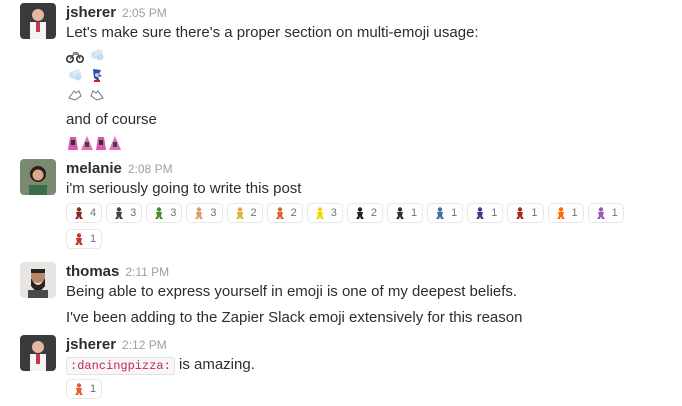  What do you see at coordinates (359, 213) in the screenshot?
I see `dancer-dark-emoji` at bounding box center [359, 213].